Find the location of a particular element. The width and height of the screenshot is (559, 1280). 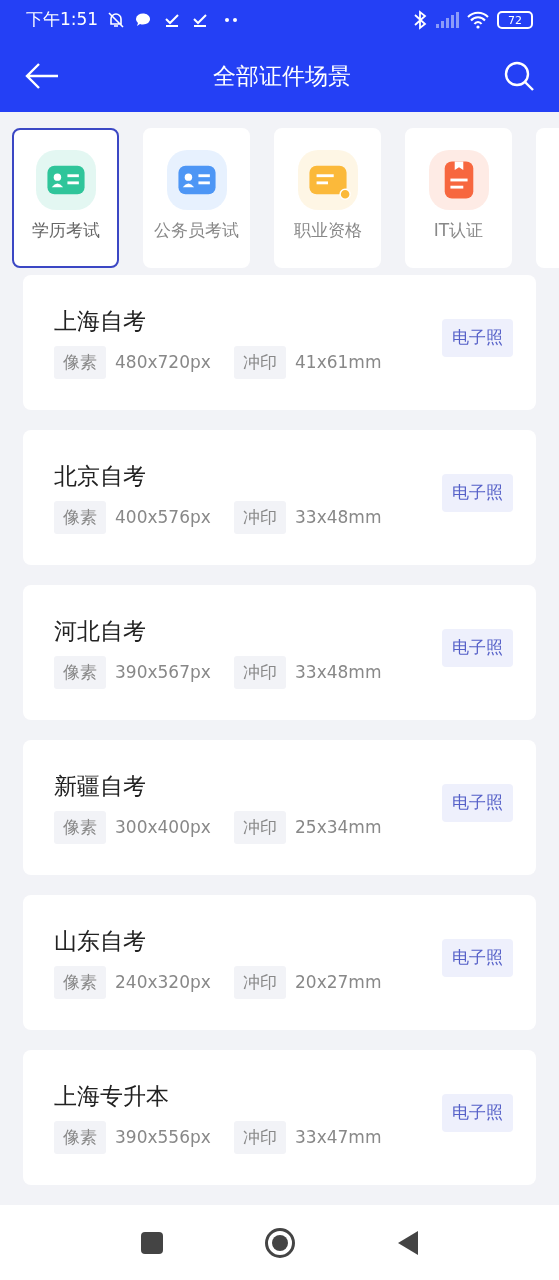

category-tile: 职业资格 is located at coordinates (327, 198).